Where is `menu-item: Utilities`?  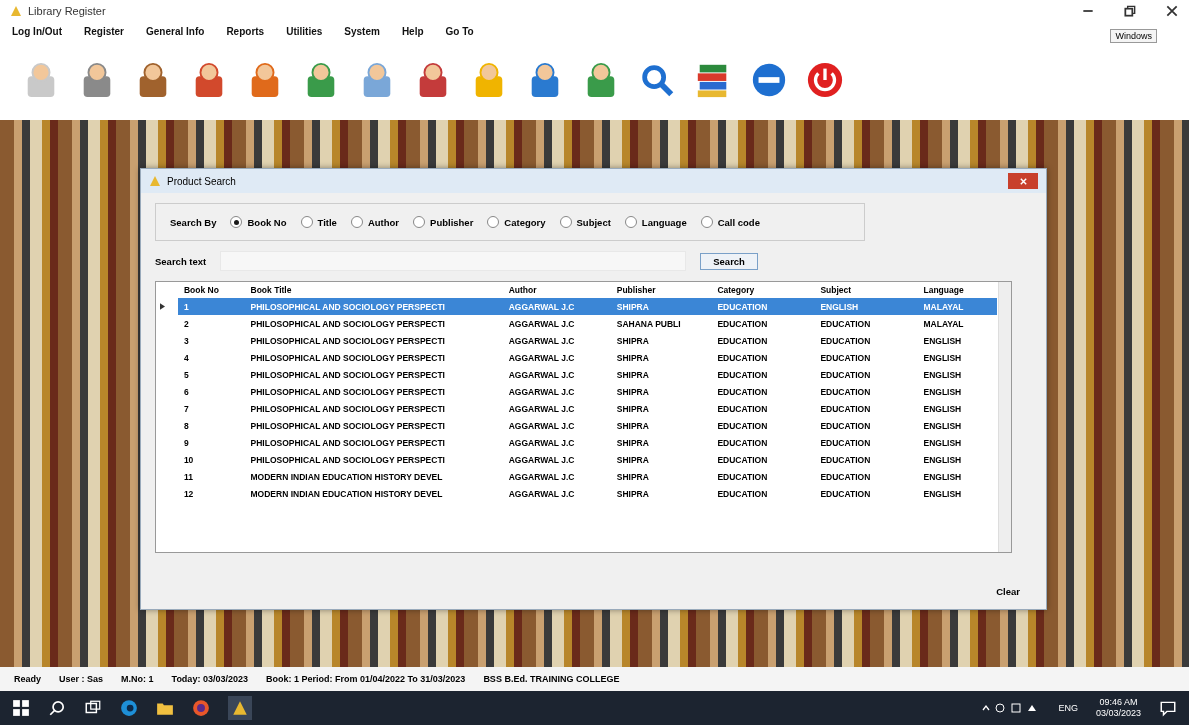 menu-item: Utilities is located at coordinates (304, 31).